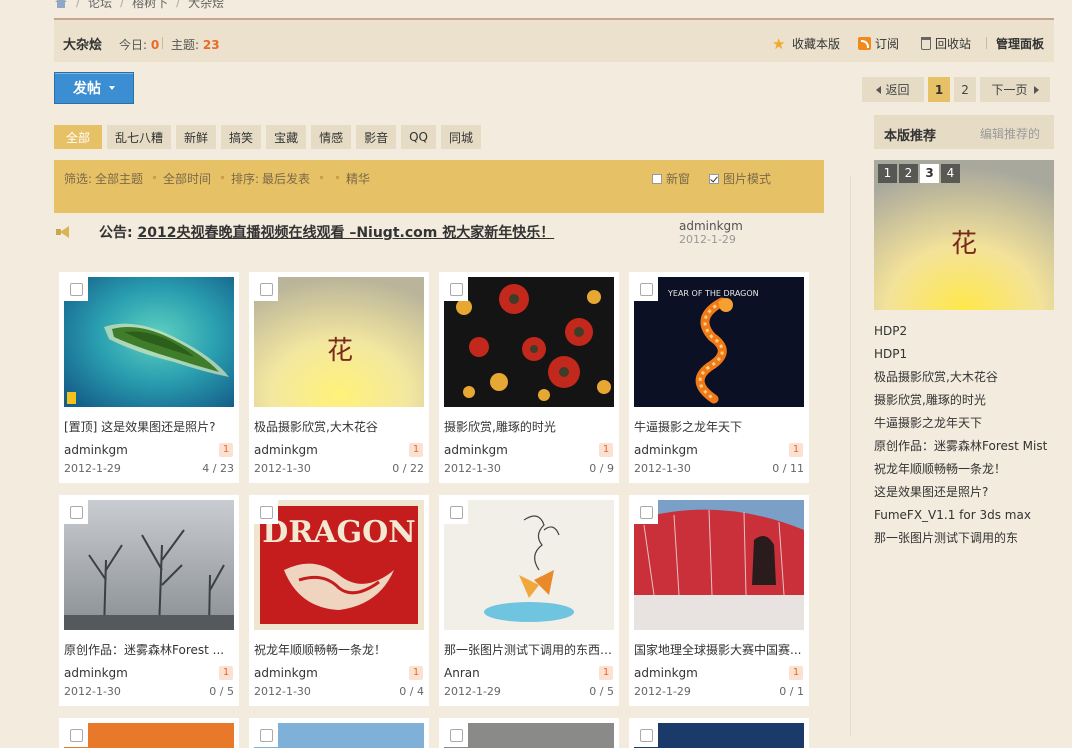 The image size is (1072, 748). Describe the element at coordinates (331, 137) in the screenshot. I see `tab-emotion: 情感` at that location.